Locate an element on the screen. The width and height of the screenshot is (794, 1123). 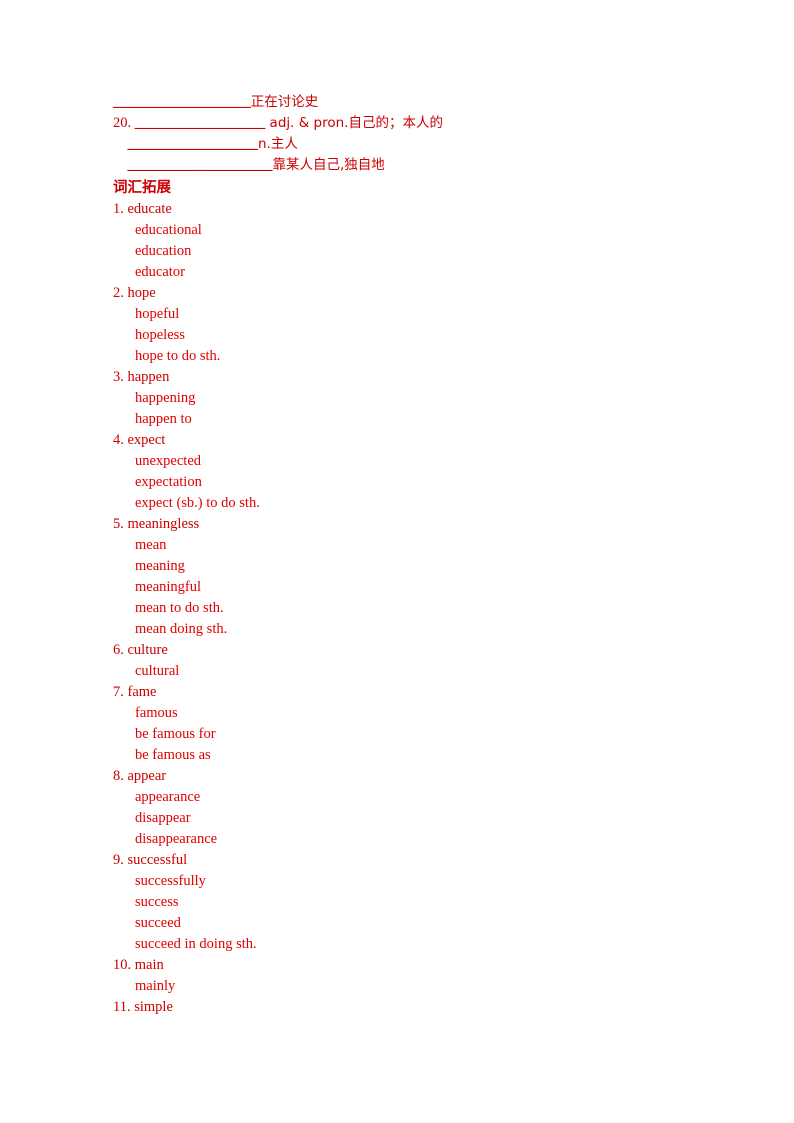
list-item: expect (sb.) to do sth. is located at coordinates (197, 503).